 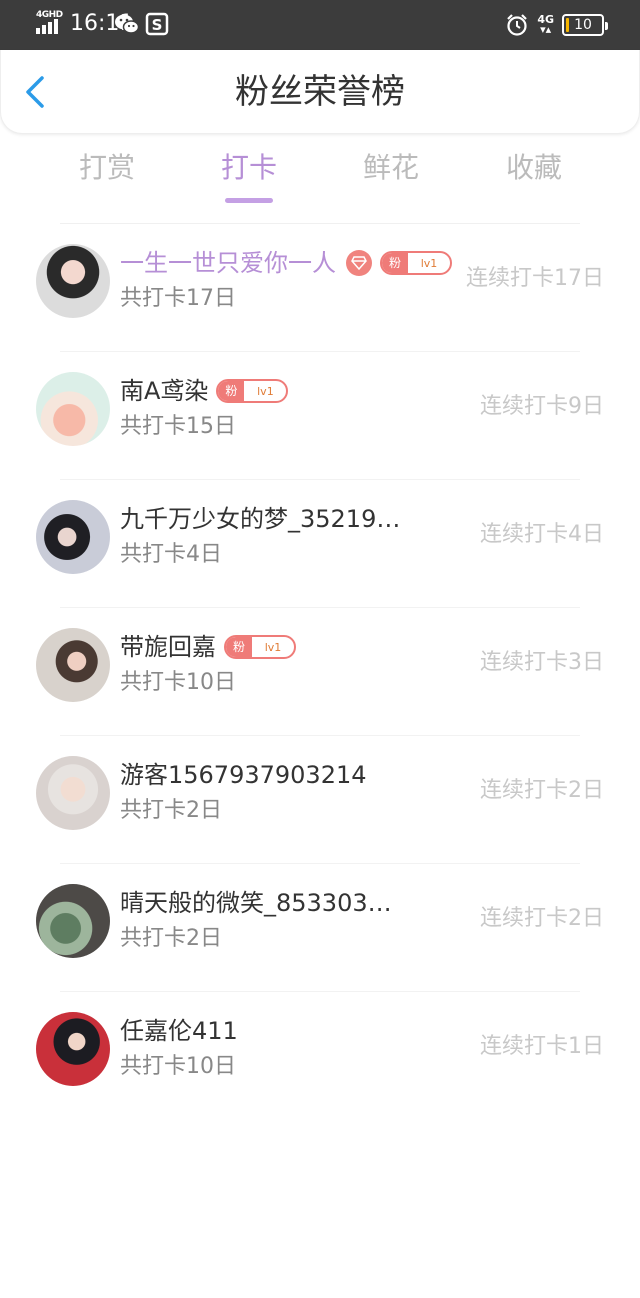 I want to click on alarm-icon, so click(x=517, y=25).